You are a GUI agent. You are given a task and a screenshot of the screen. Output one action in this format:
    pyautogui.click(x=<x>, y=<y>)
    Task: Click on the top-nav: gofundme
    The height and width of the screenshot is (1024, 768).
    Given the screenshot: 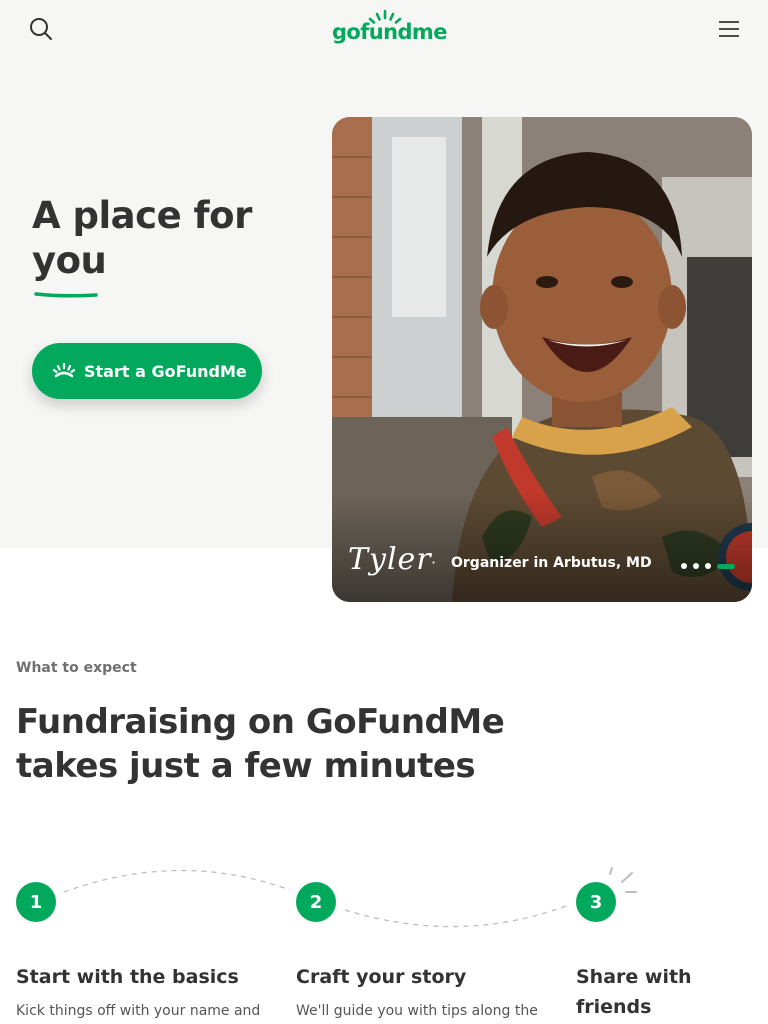 What is the action you would take?
    pyautogui.click(x=384, y=29)
    